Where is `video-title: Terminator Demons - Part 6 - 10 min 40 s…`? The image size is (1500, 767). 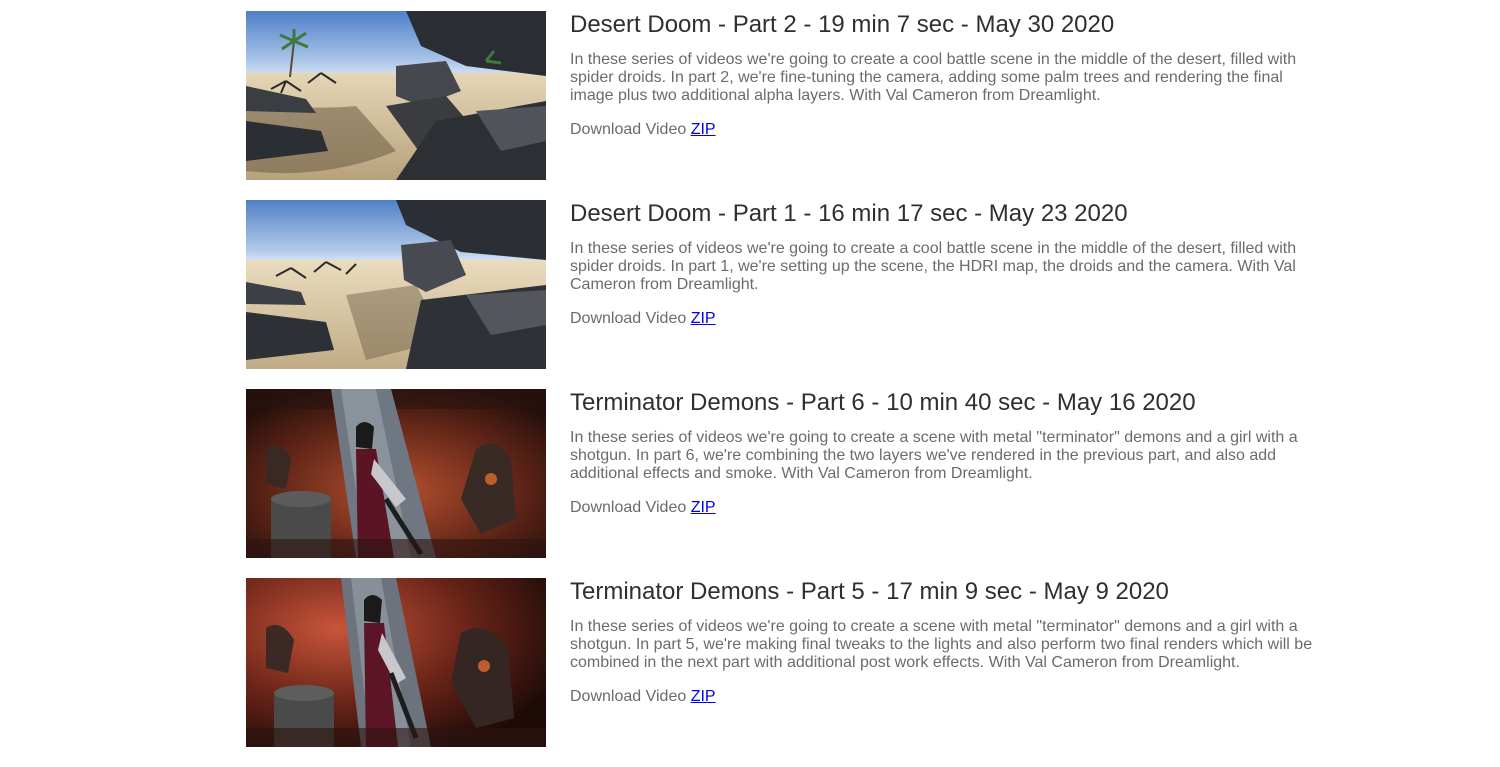
video-title: Terminator Demons - Part 6 - 10 min 40 s… is located at coordinates (883, 402).